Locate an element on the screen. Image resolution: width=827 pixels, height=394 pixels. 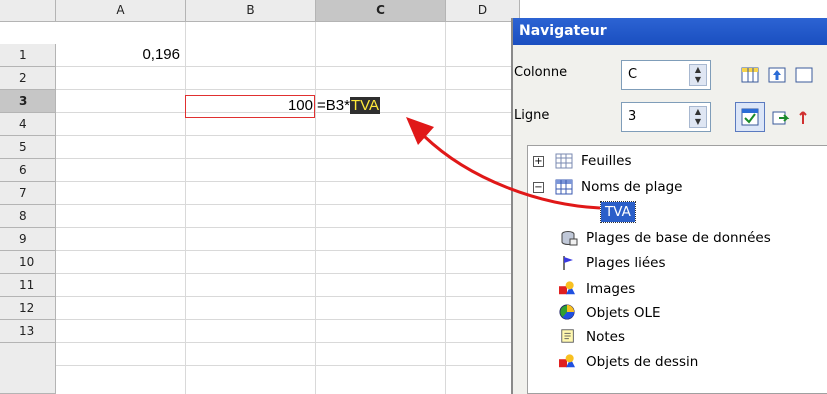
row-header-5: 5 is located at coordinates (28, 147).